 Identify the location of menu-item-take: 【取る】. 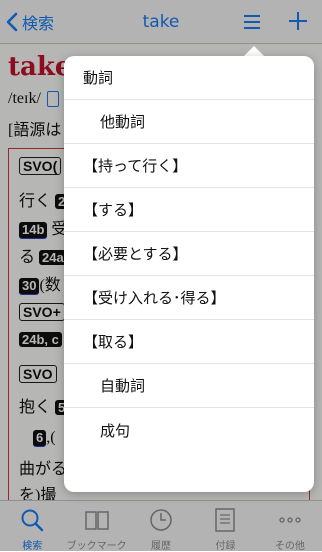
(189, 342).